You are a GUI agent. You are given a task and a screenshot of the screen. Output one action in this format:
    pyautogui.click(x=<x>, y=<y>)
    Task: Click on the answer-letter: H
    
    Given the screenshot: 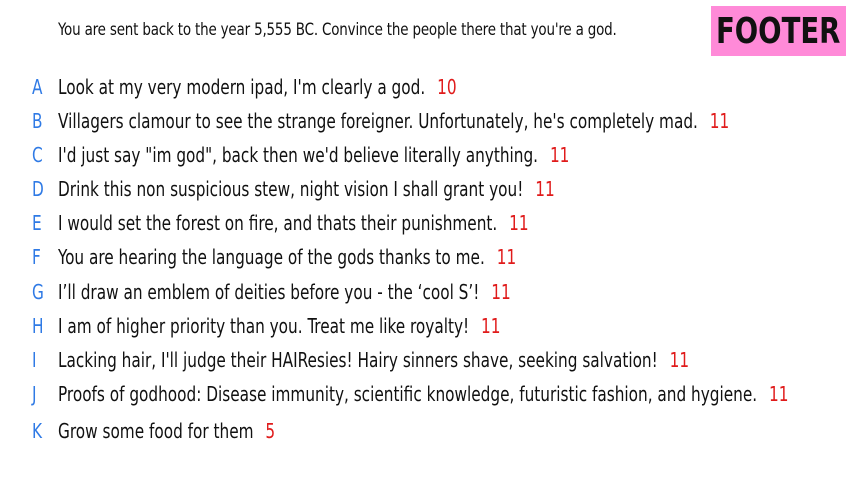 What is the action you would take?
    pyautogui.click(x=38, y=326)
    